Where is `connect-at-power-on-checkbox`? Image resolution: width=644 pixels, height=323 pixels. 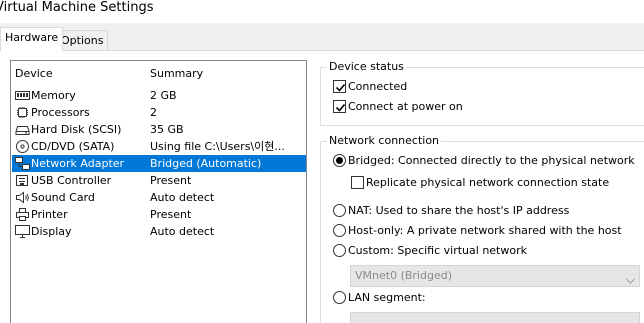
connect-at-power-on-checkbox is located at coordinates (339, 106).